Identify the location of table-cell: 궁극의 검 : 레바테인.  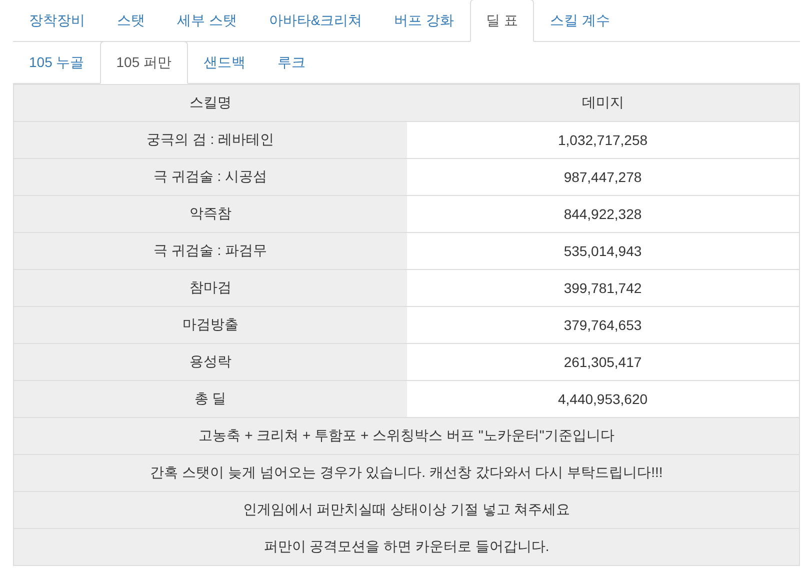
(210, 140).